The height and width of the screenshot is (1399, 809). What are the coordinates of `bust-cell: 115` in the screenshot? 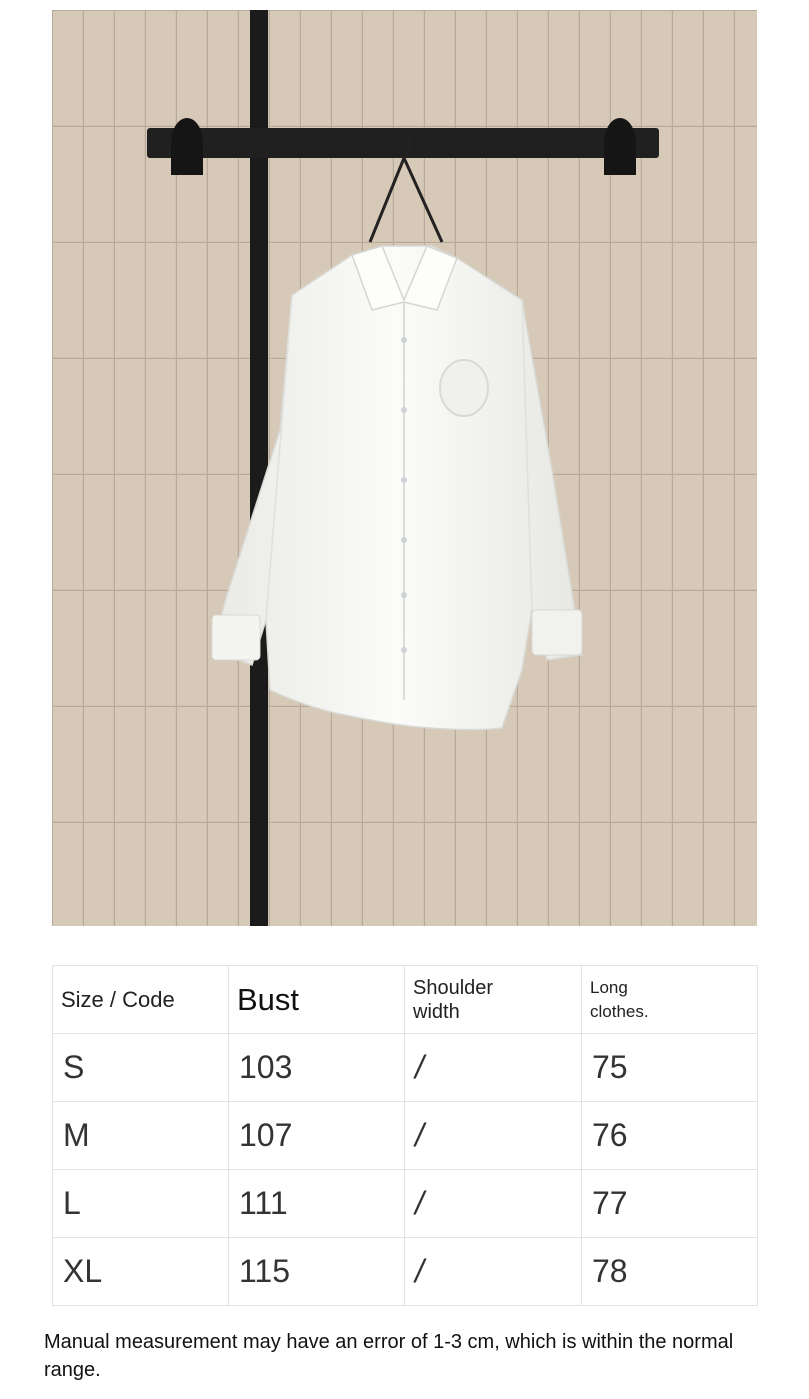 It's located at (316, 1271).